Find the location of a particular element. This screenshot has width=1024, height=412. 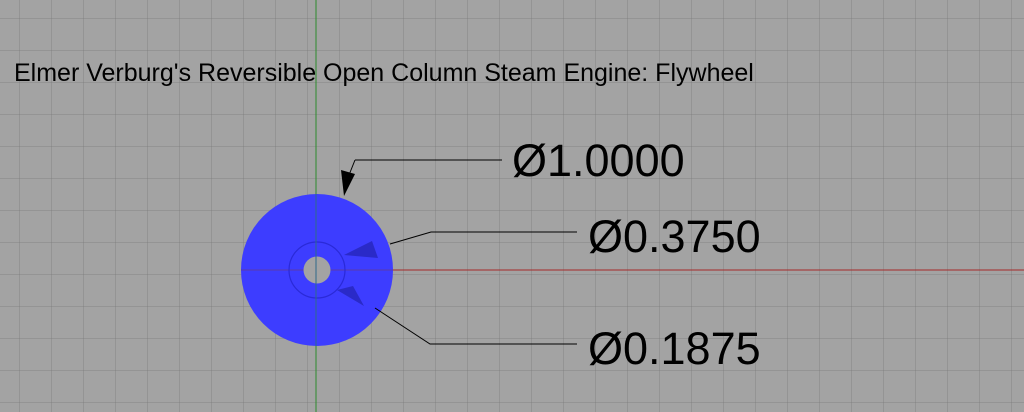

leader-line-hub is located at coordinates (483, 238).